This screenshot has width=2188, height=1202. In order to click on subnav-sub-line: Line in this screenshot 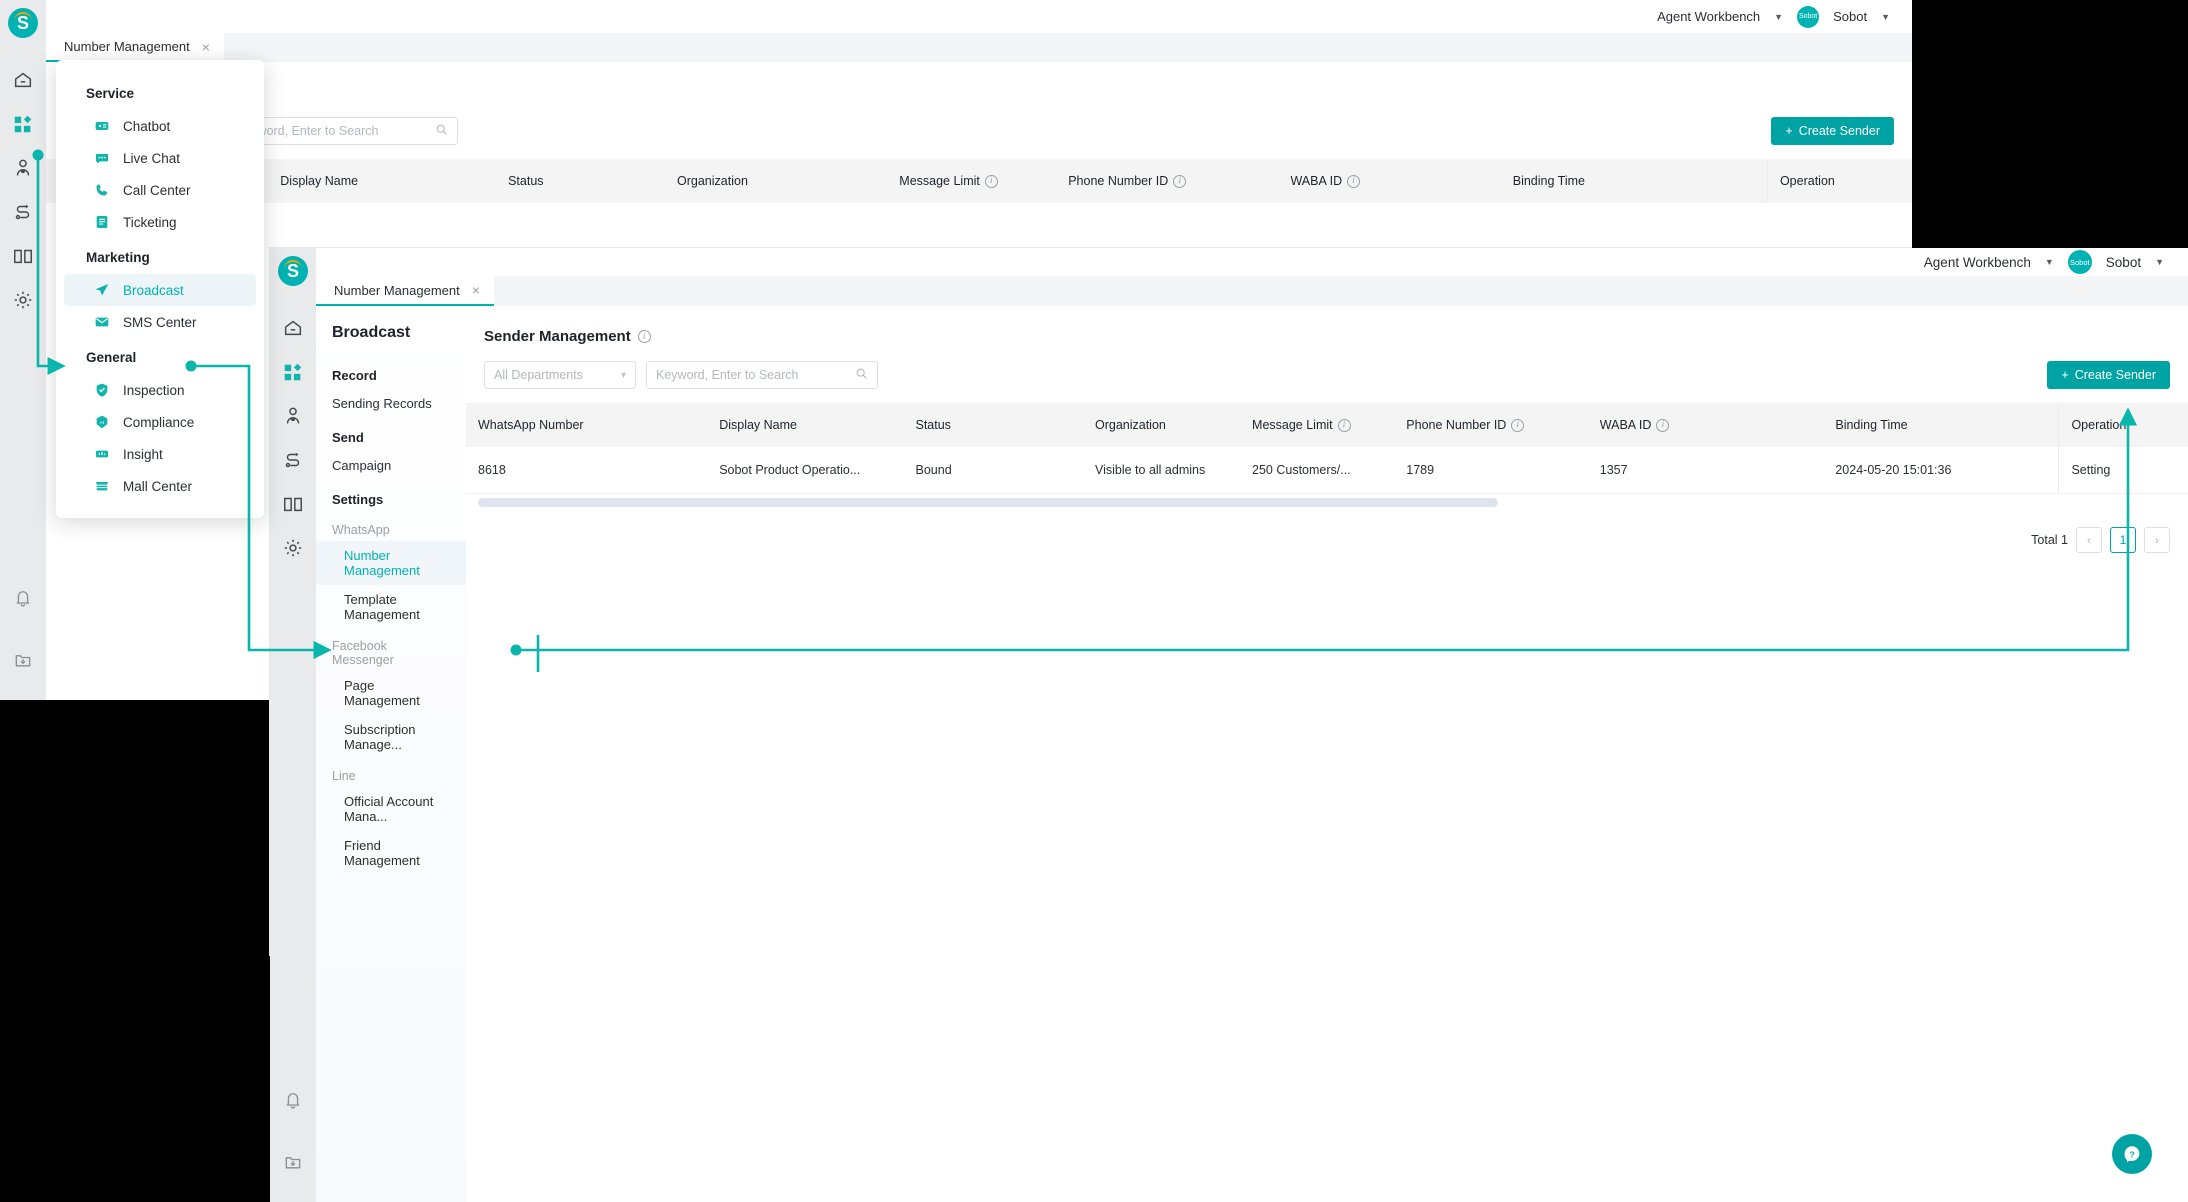, I will do `click(344, 776)`.